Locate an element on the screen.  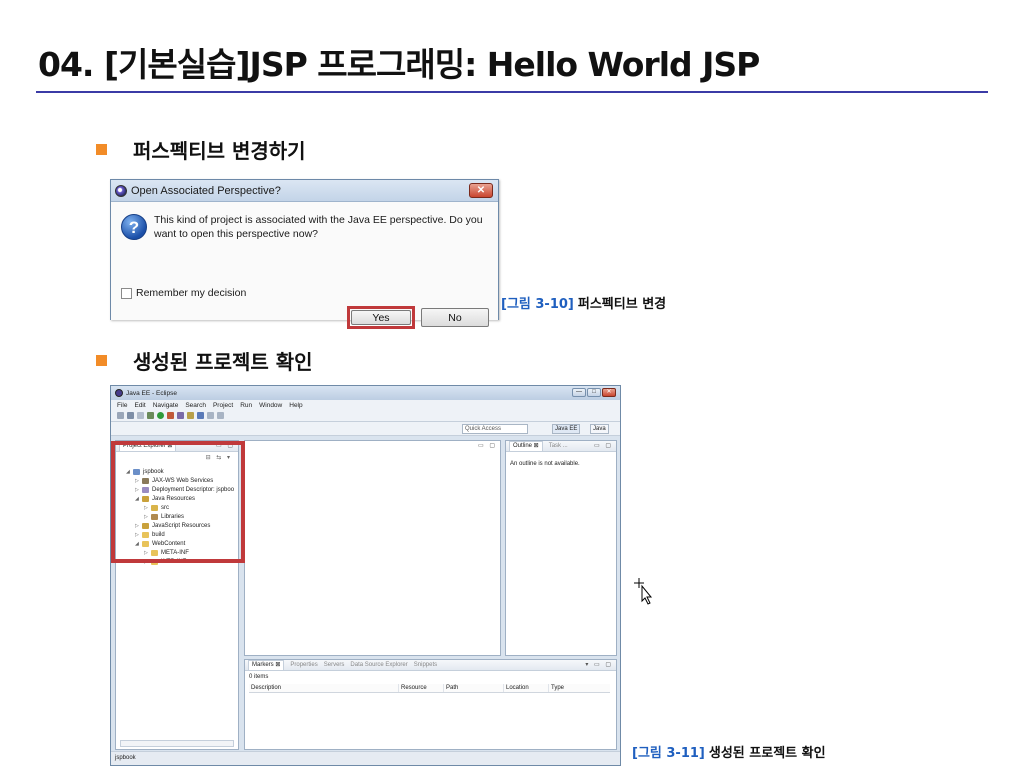
dialog-titlebar: Open Associated Perspective? ✕ is located at coordinates (304, 191).